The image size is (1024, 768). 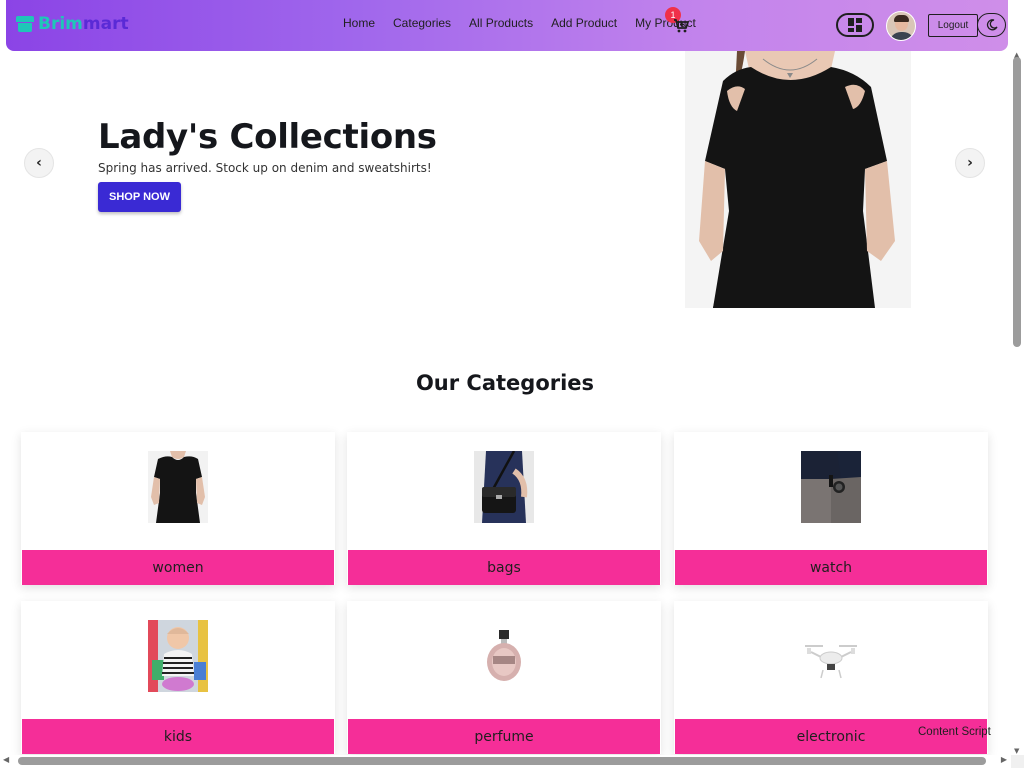 What do you see at coordinates (505, 383) in the screenshot?
I see `categories-heading: Our Categories` at bounding box center [505, 383].